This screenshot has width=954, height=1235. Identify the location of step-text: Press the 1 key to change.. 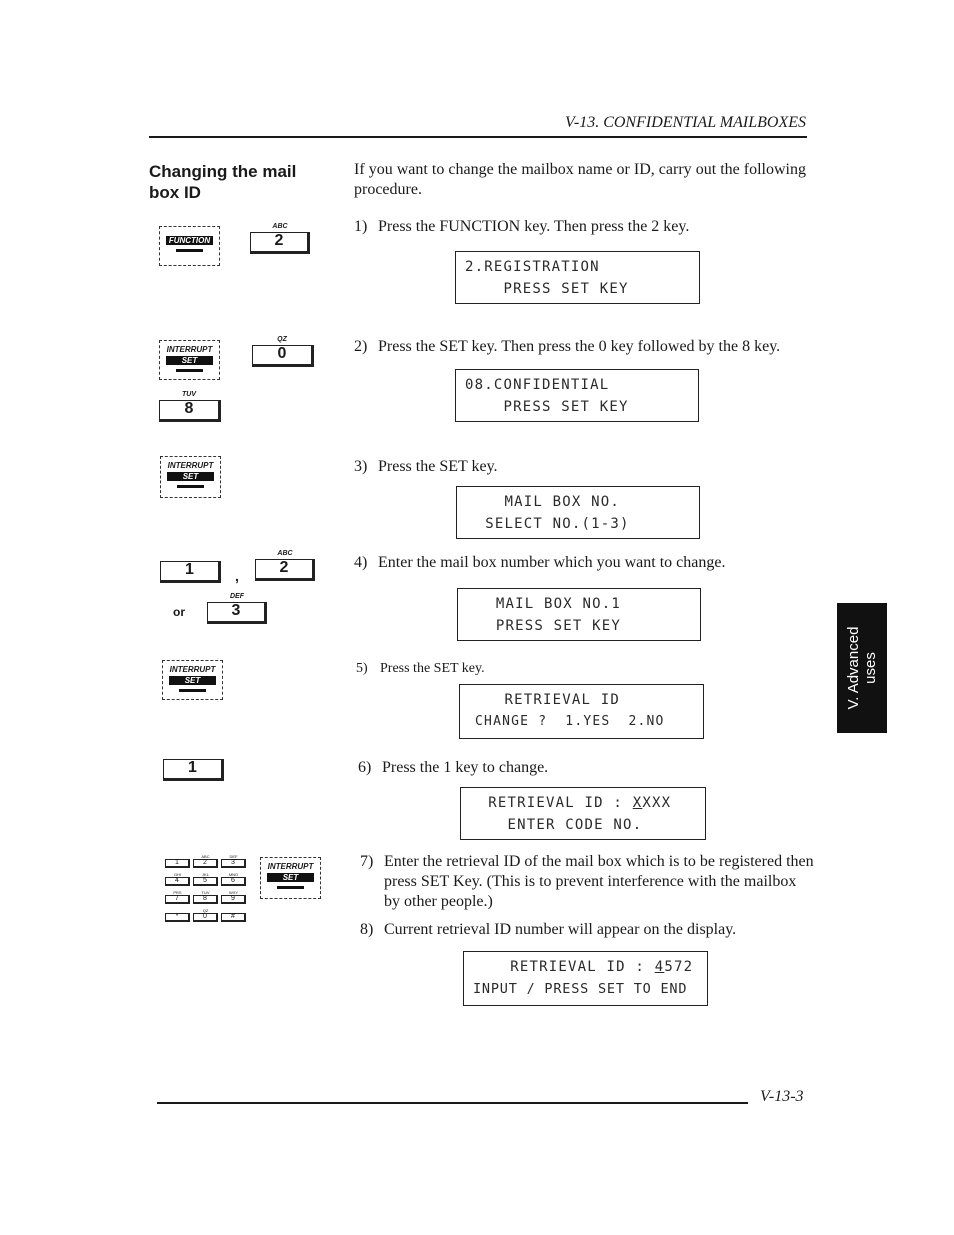
(465, 767).